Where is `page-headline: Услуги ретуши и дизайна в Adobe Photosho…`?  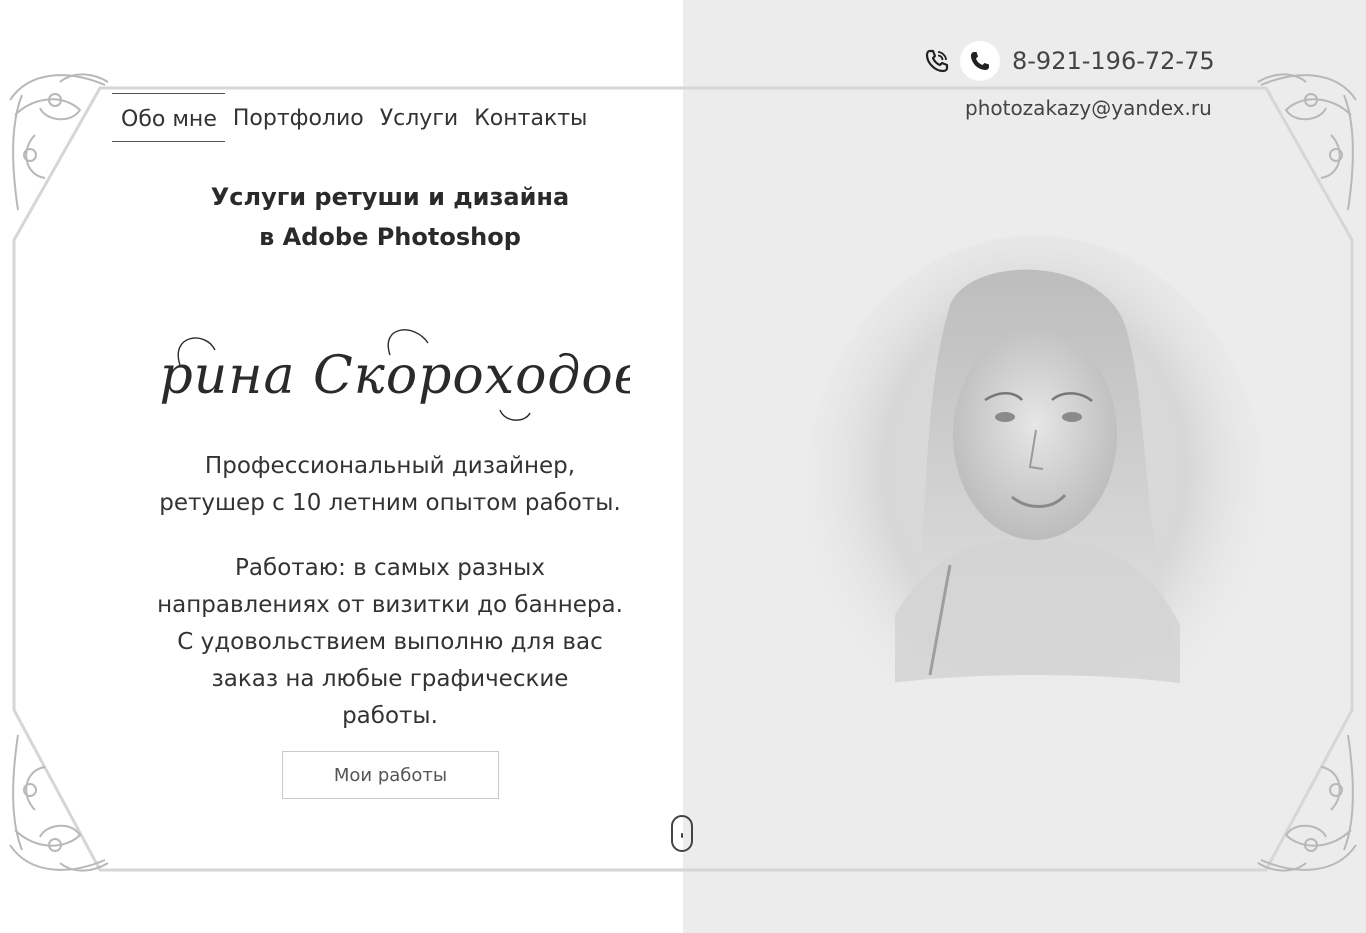
page-headline: Услуги ретуши и дизайна в Adobe Photosho… is located at coordinates (390, 217).